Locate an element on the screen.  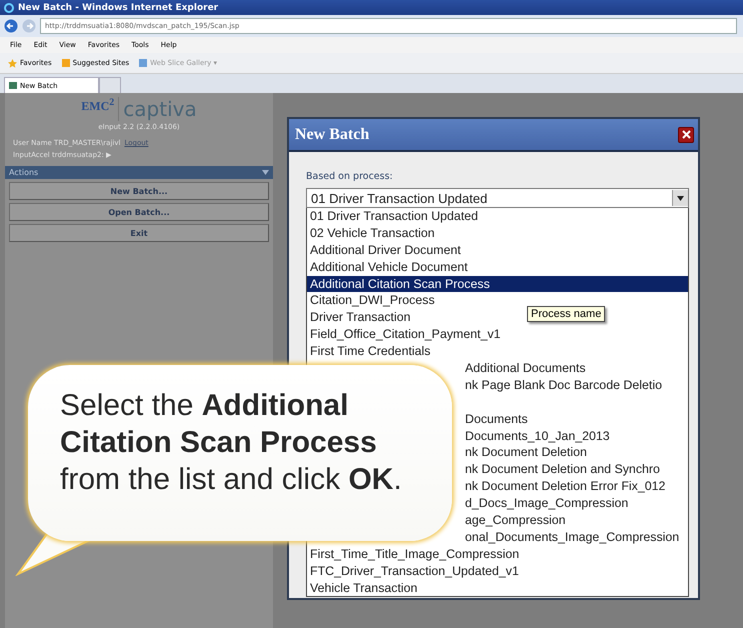
list-option: Additional Vehicle Document is located at coordinates (389, 267).